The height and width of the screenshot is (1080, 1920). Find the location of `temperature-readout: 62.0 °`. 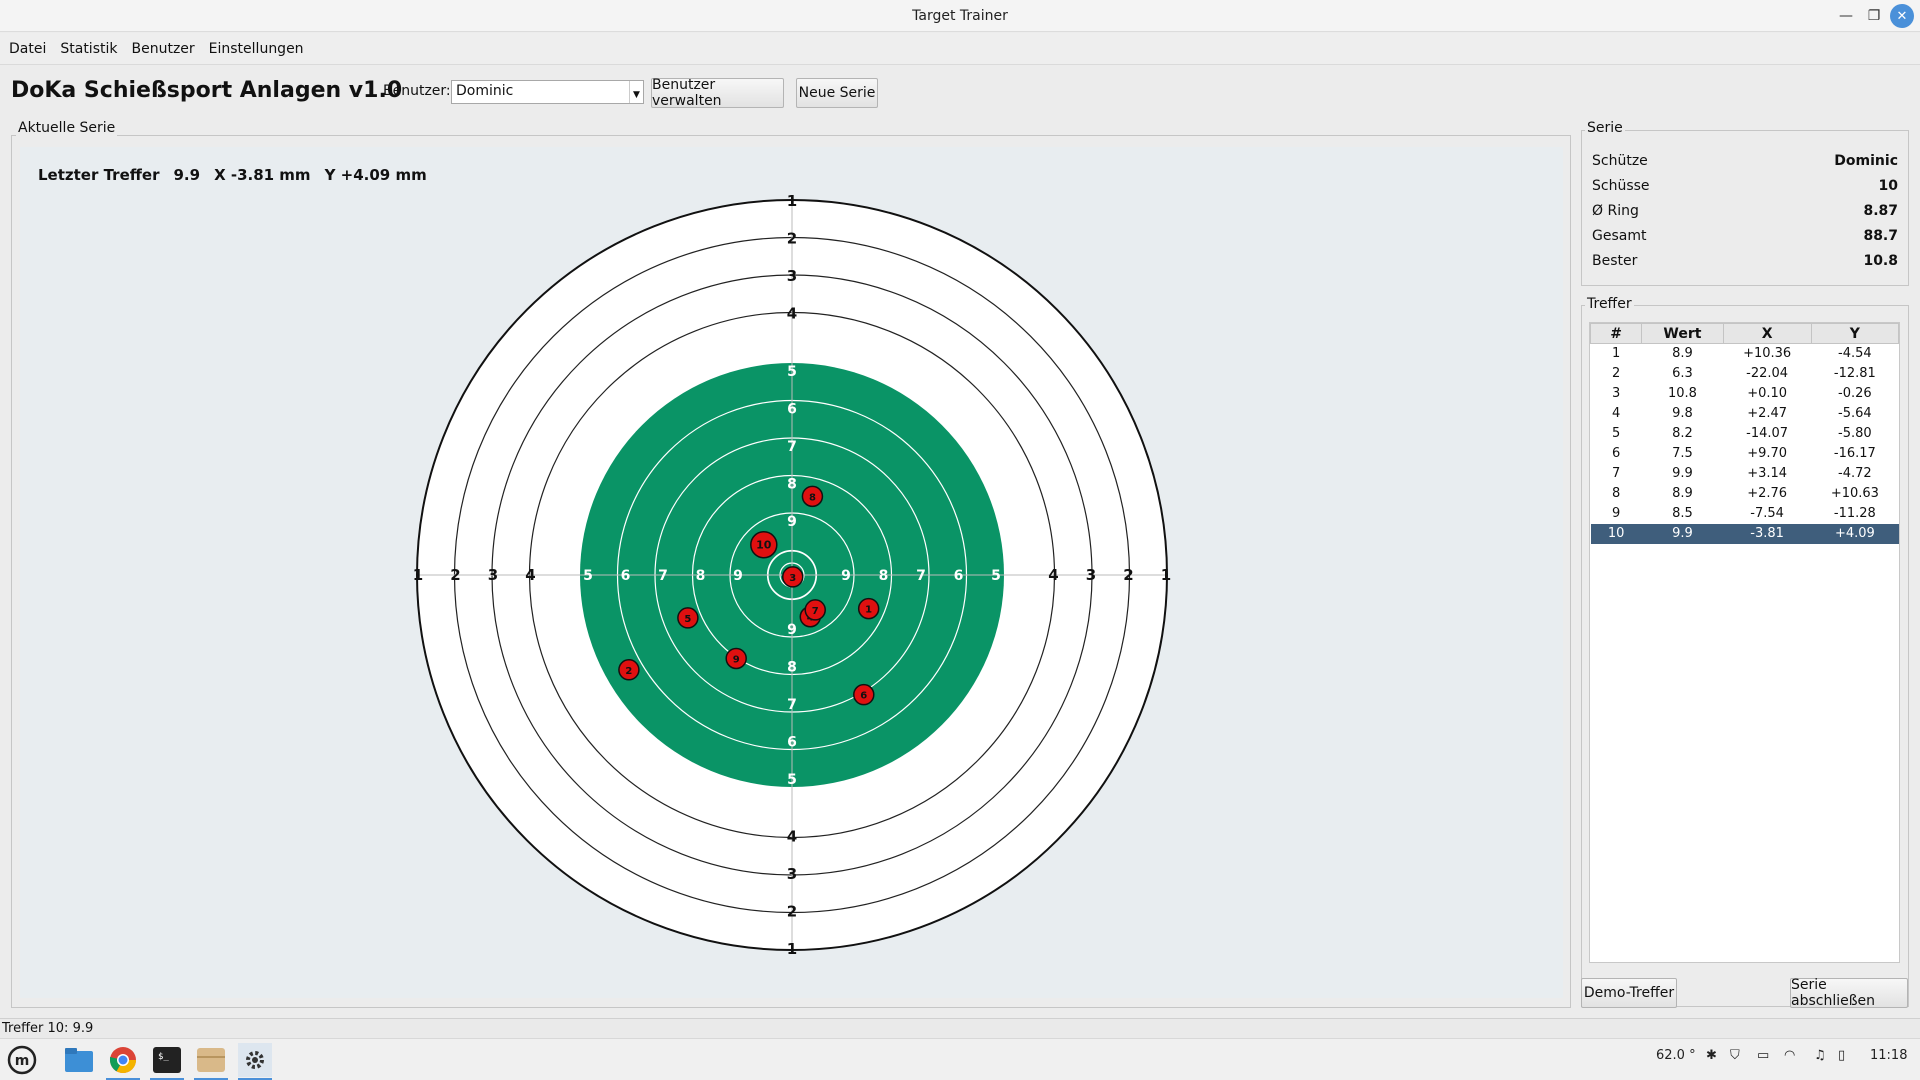

temperature-readout: 62.0 ° is located at coordinates (1676, 1055).